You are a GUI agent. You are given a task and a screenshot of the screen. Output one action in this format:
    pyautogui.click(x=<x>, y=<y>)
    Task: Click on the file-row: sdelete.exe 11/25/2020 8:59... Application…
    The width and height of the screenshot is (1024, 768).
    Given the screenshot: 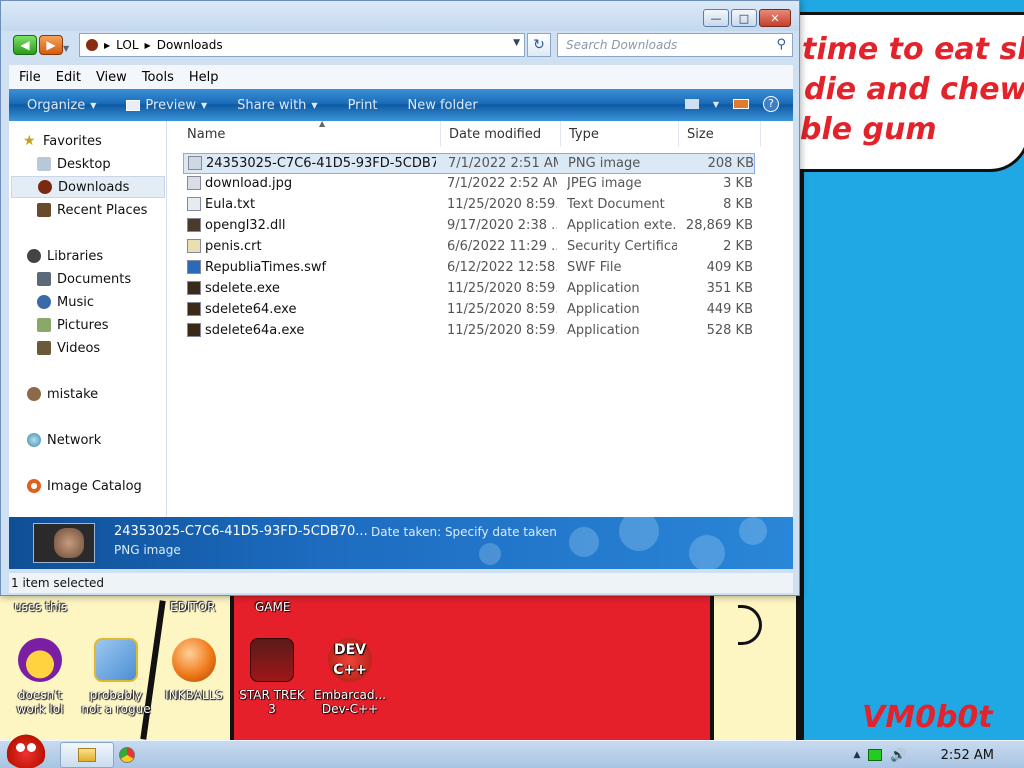 What is the action you would take?
    pyautogui.click(x=469, y=289)
    